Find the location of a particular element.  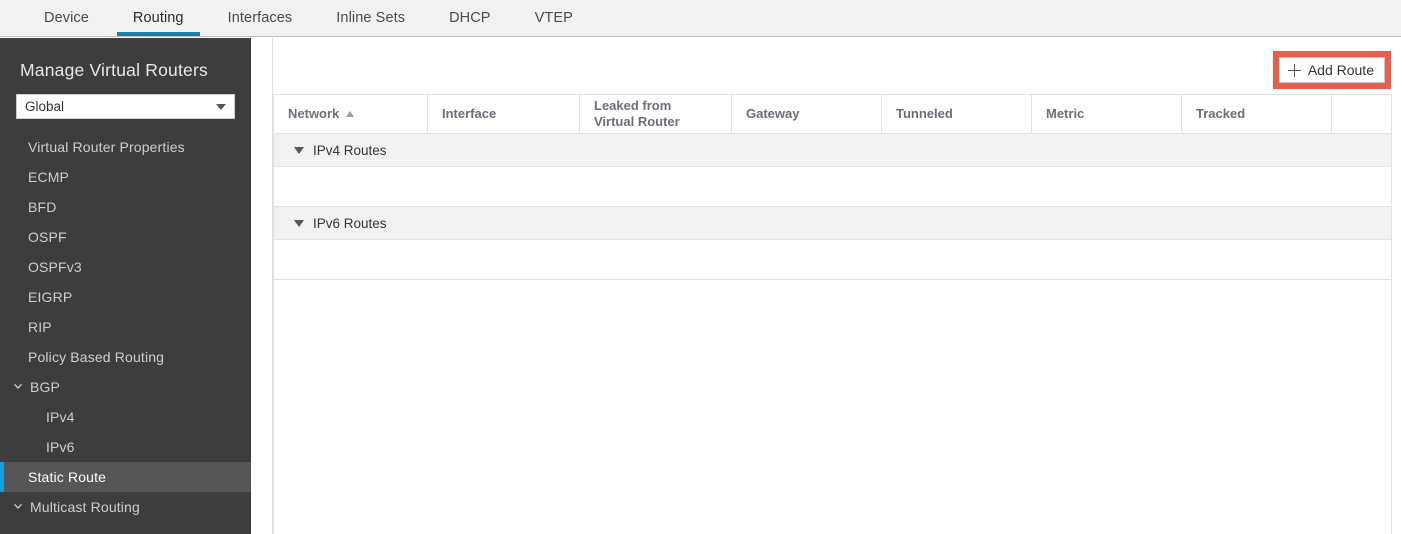

tab-inline-sets: Inline Sets is located at coordinates (370, 18).